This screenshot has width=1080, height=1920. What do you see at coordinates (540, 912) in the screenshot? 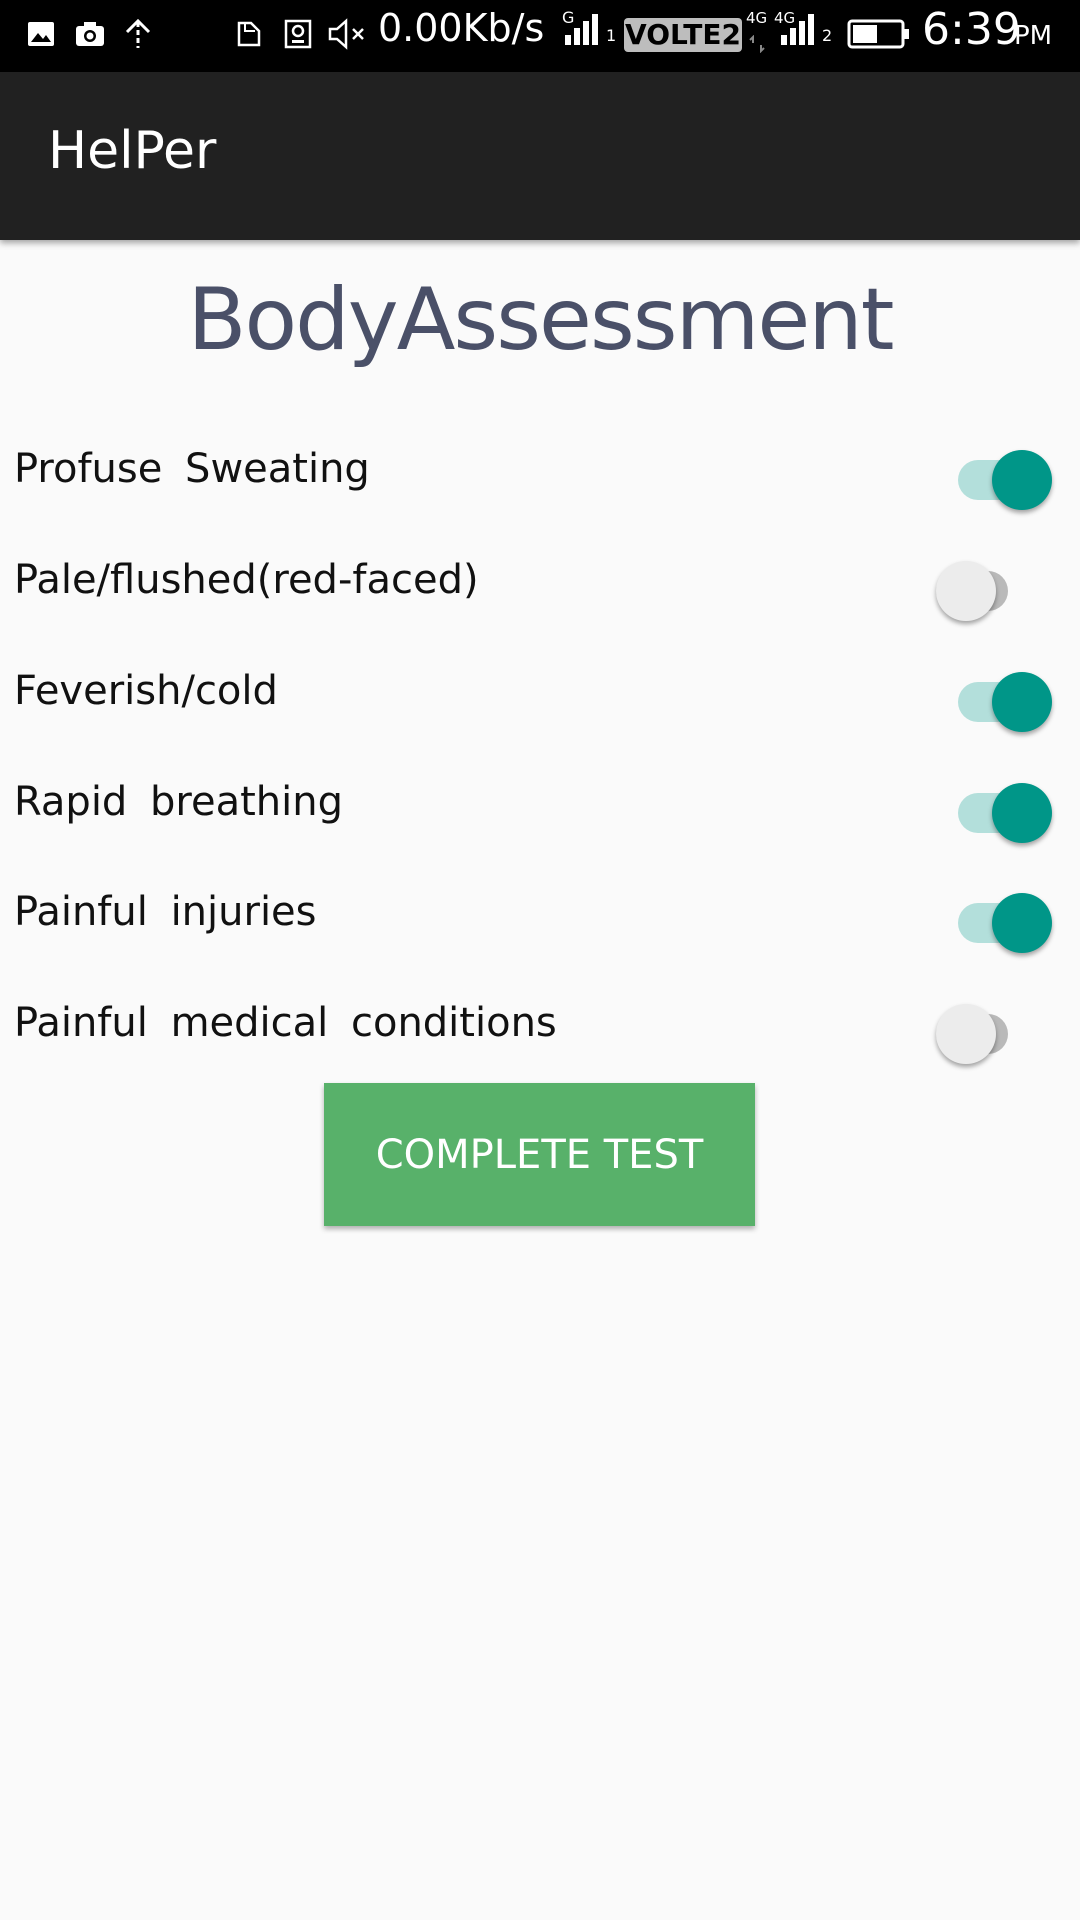
I see `assessment-row: Painful injuries` at bounding box center [540, 912].